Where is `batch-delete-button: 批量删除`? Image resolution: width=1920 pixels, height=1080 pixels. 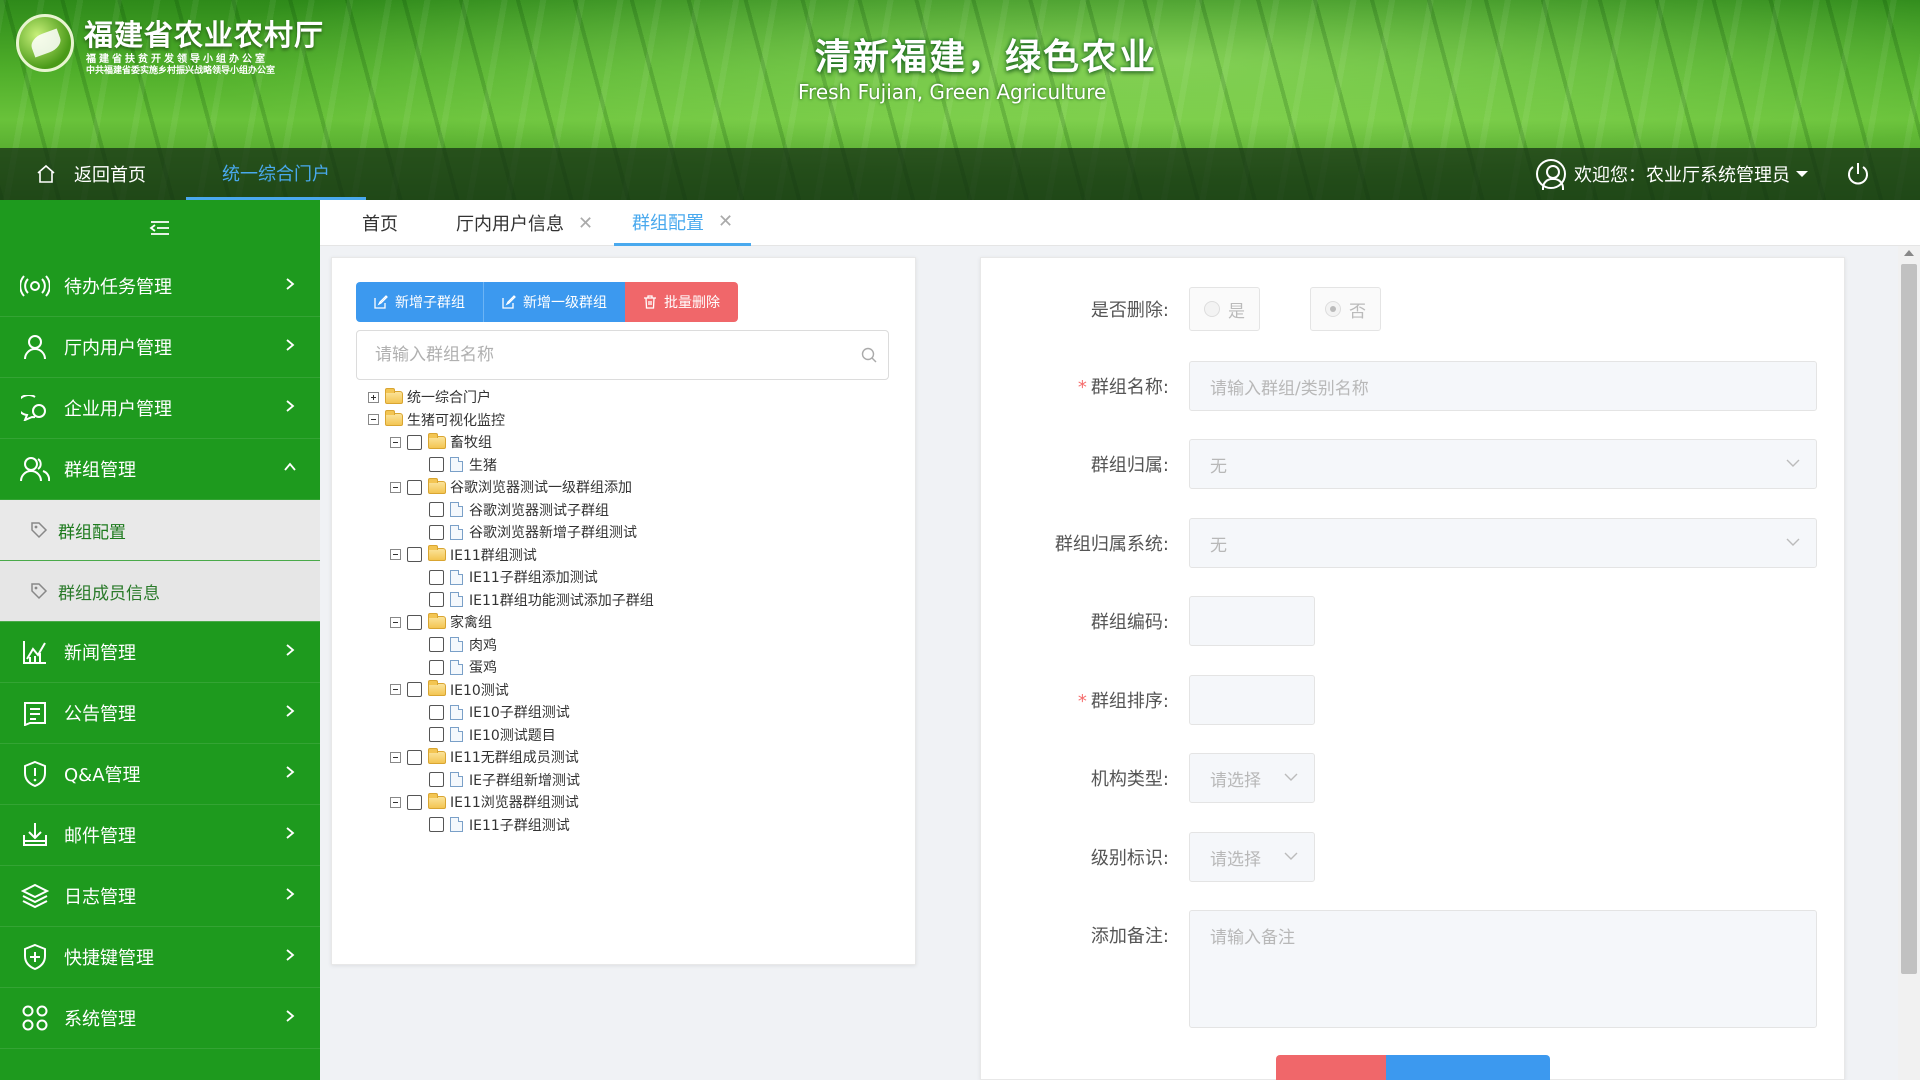
batch-delete-button: 批量删除 is located at coordinates (681, 302).